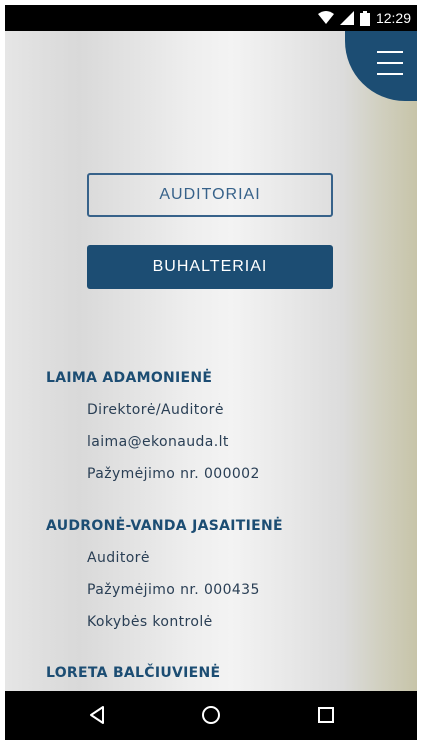  What do you see at coordinates (158, 442) in the screenshot?
I see `person-email: laima@ekonauda.lt` at bounding box center [158, 442].